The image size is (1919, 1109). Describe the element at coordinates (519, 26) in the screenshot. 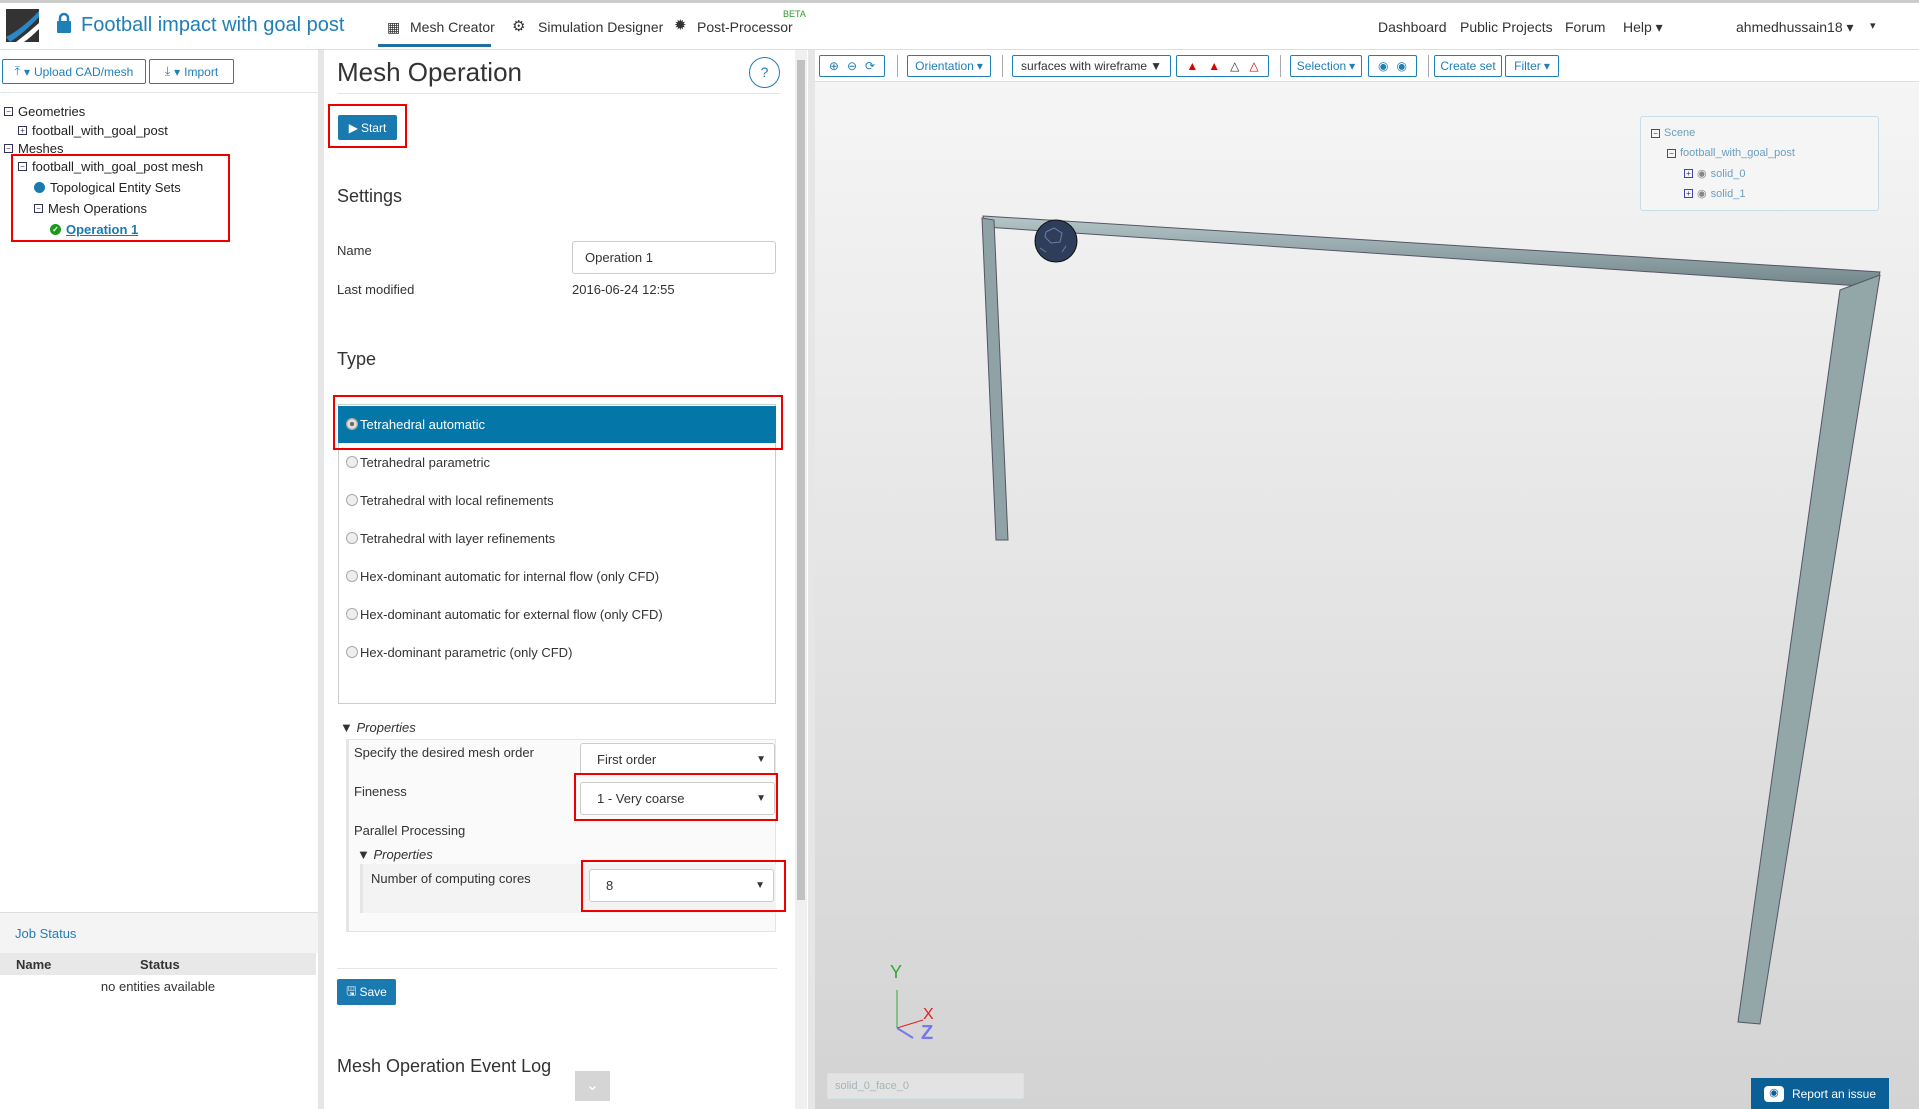

I see `gears-icon: ⚙` at that location.